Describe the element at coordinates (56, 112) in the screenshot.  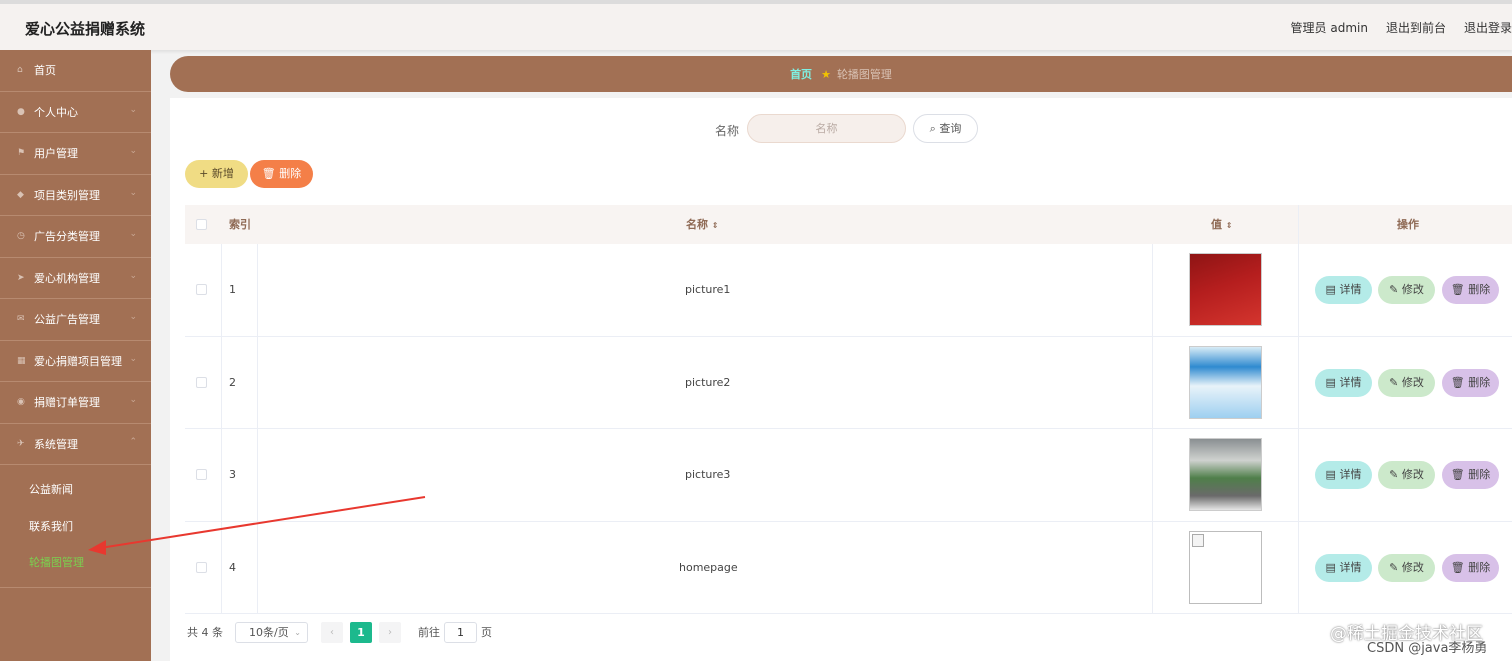
I see `sidebar-item-label: 个人中心` at that location.